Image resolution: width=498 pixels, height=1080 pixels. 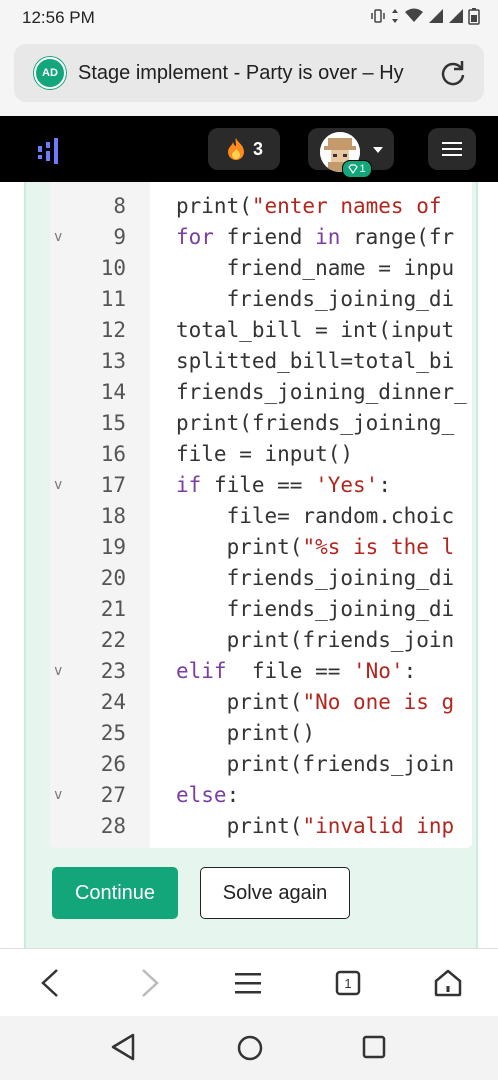 I want to click on home-icon, so click(x=448, y=983).